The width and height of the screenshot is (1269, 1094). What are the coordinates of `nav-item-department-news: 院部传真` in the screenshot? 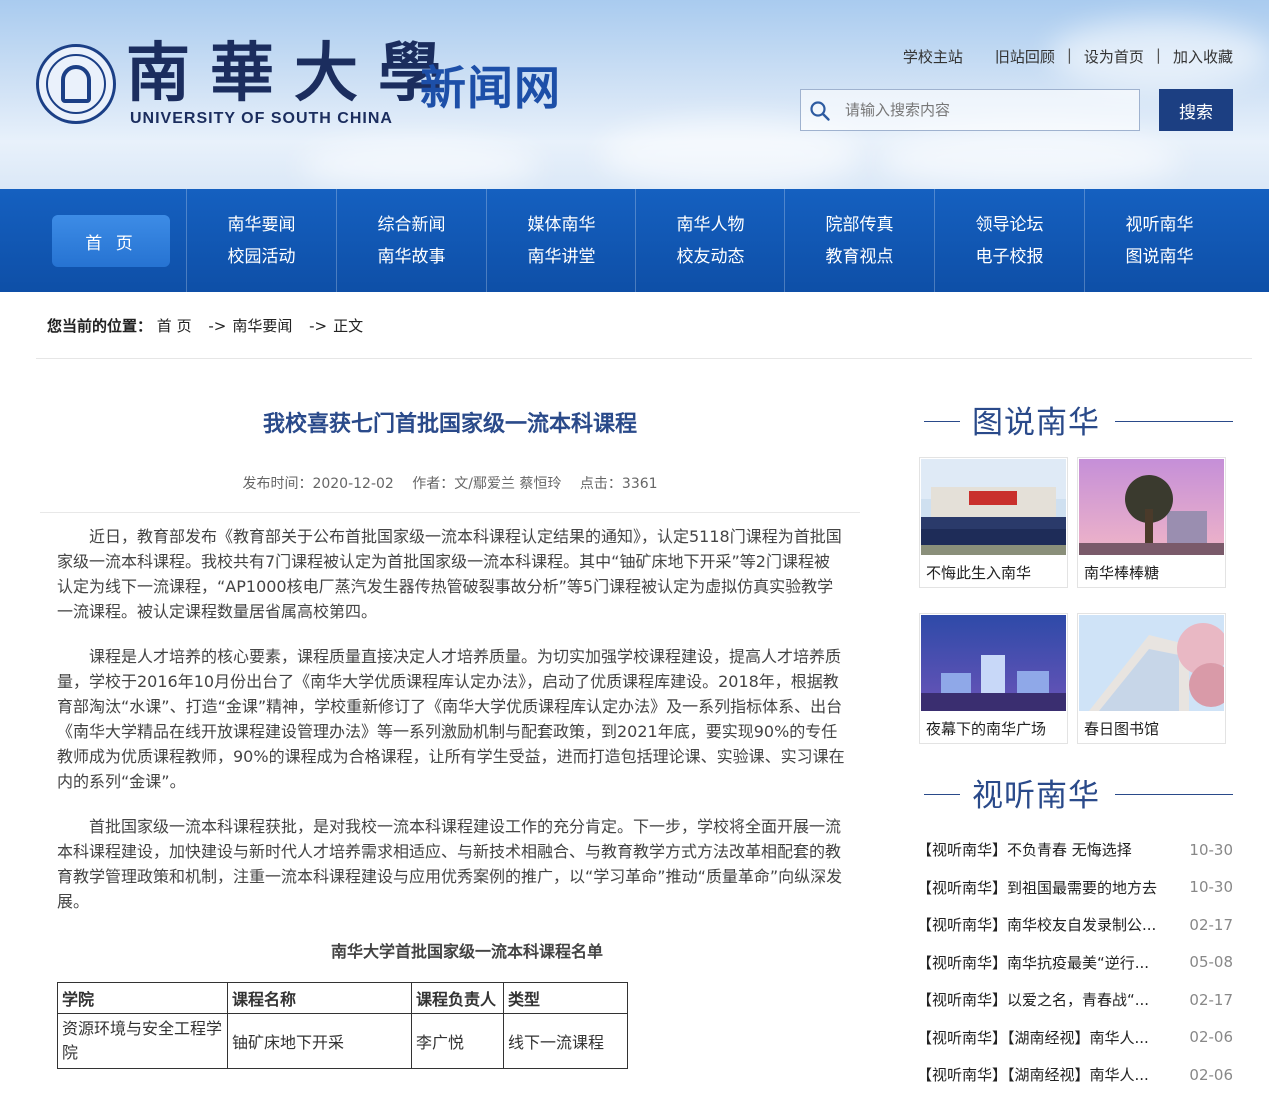 It's located at (860, 225).